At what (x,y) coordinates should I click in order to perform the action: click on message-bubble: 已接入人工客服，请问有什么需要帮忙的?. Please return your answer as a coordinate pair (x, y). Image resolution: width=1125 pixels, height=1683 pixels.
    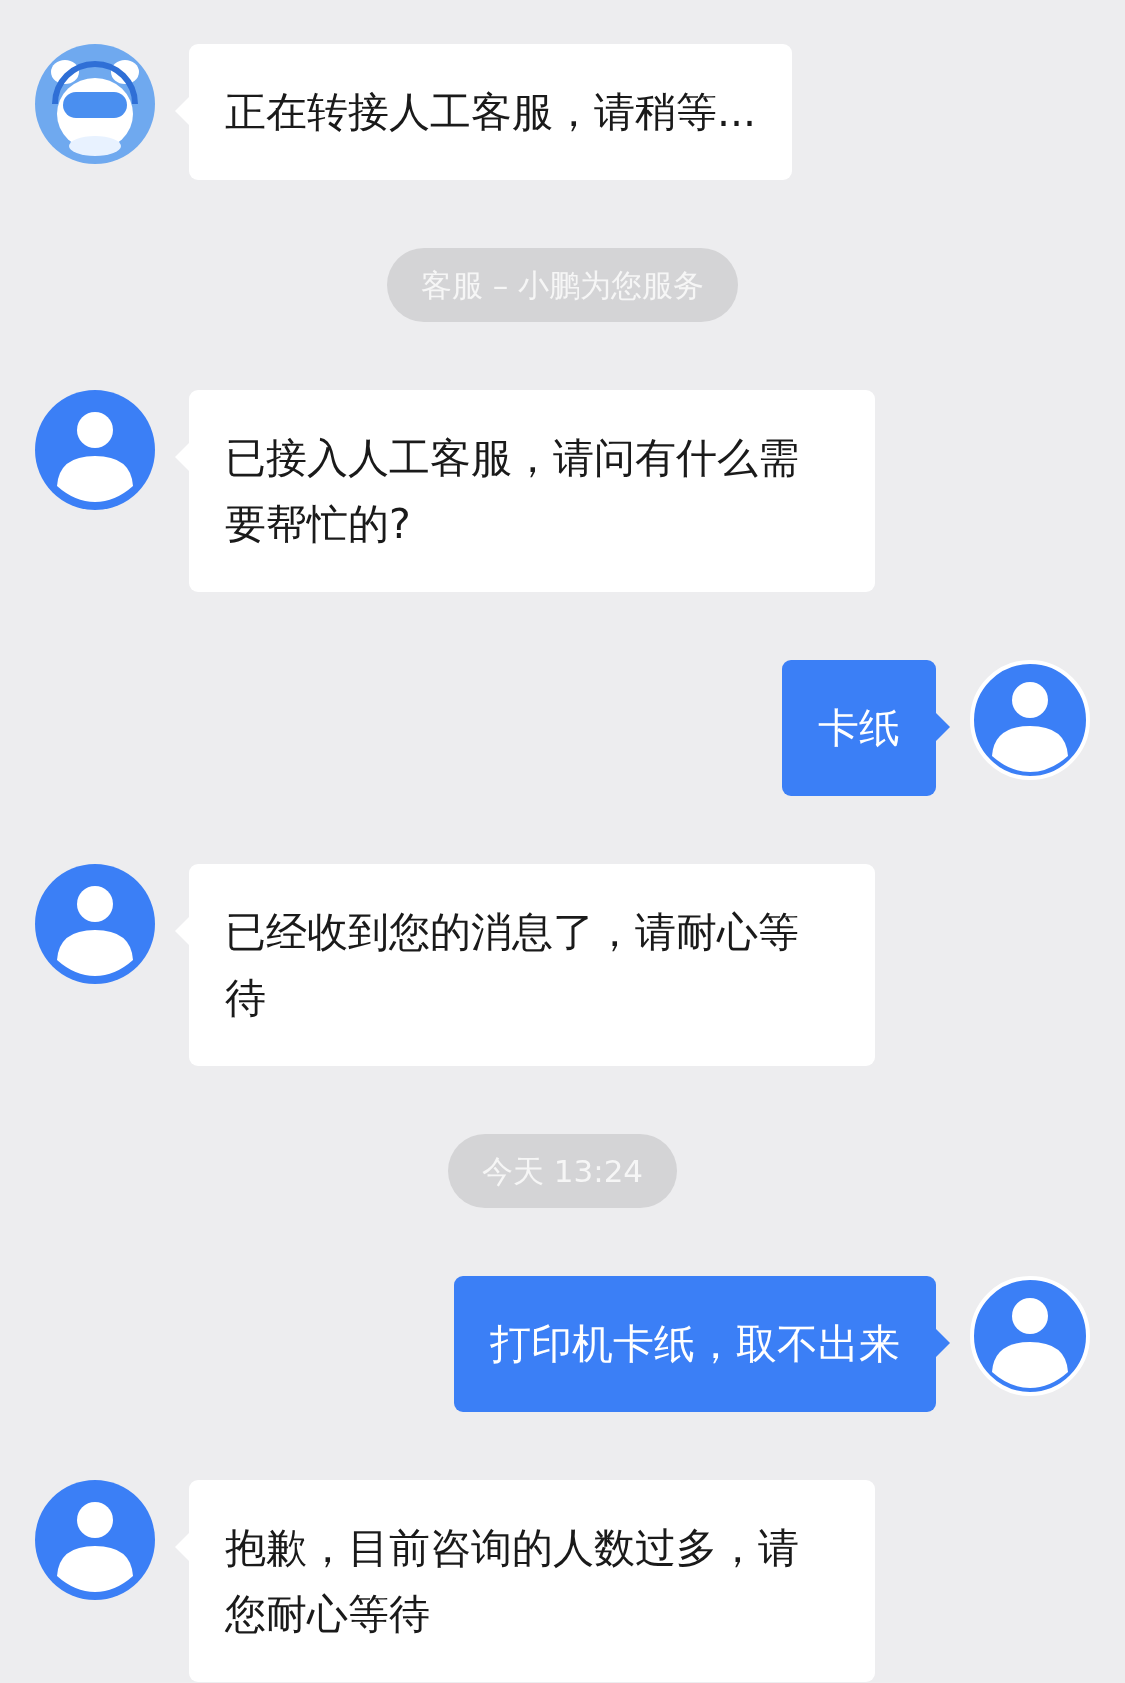
    Looking at the image, I should click on (532, 491).